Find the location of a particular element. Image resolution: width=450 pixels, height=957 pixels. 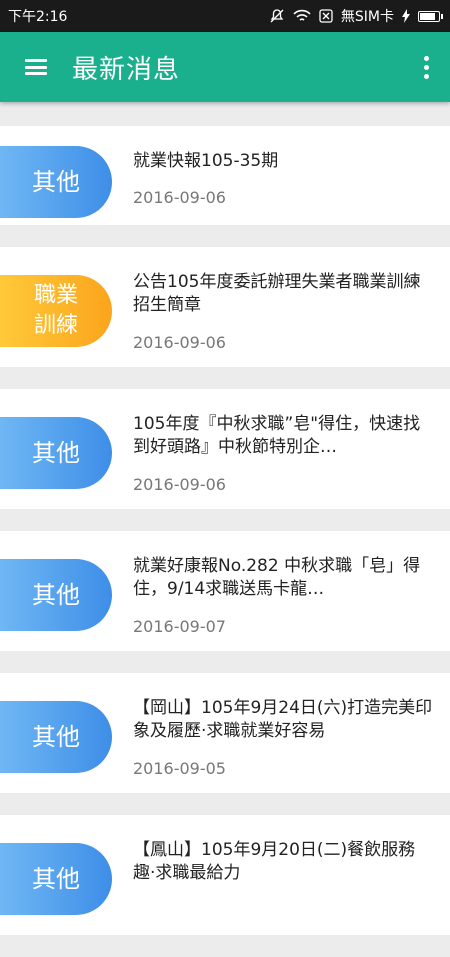

no-sim-icon is located at coordinates (326, 16).